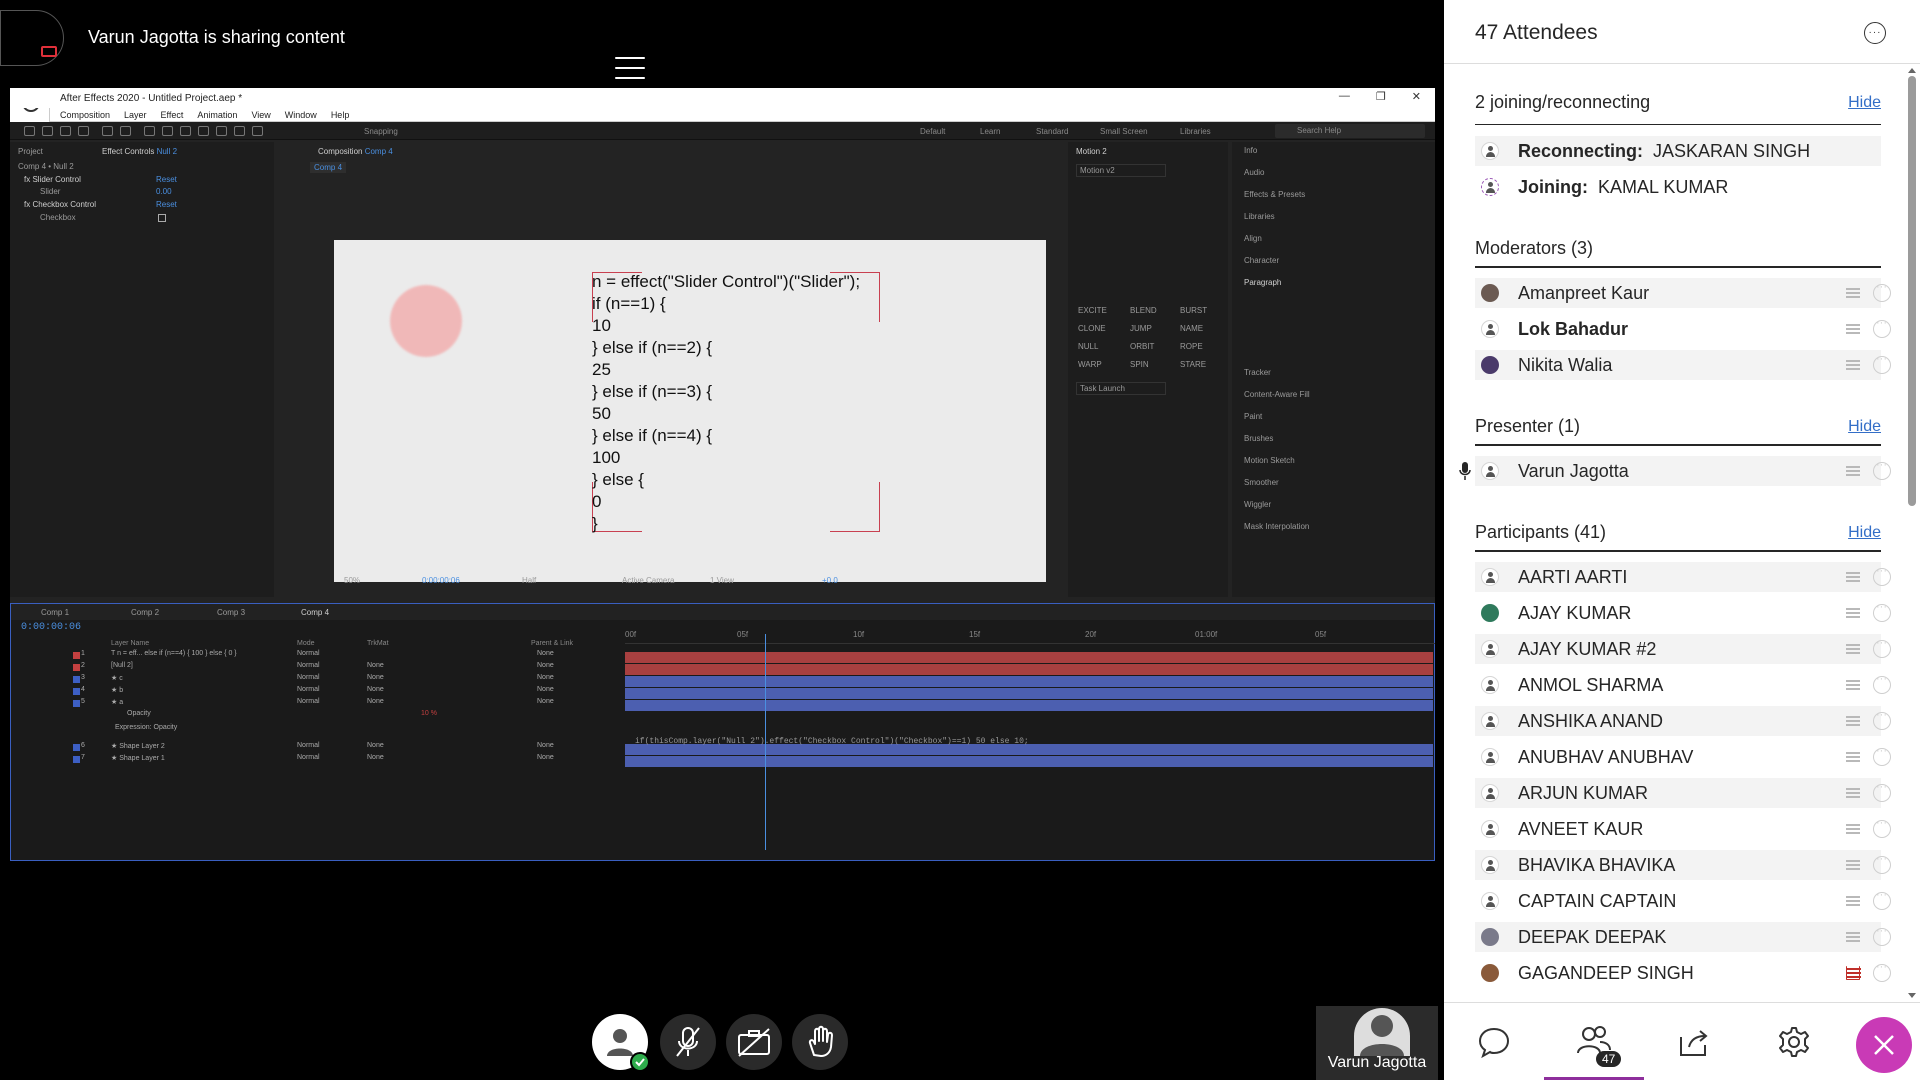  Describe the element at coordinates (1683, 937) in the screenshot. I see `attendee-row: DEEPAK DEEPAK` at that location.